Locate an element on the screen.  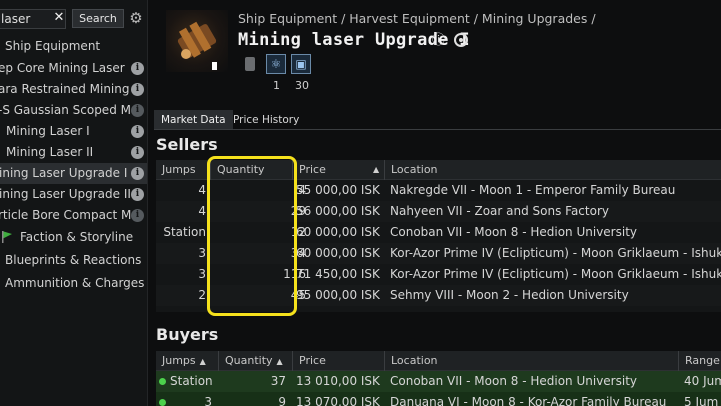
sidebar-item-label: ep Core Mining Laser is located at coordinates (62, 68).